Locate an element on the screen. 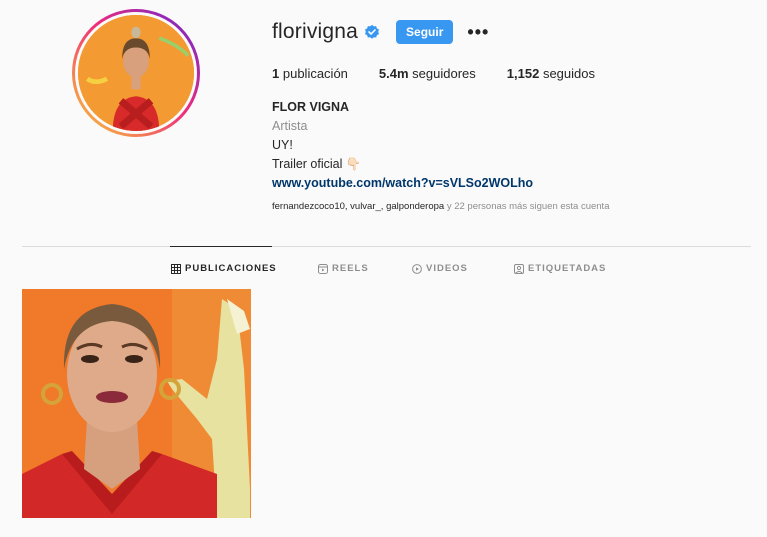 The width and height of the screenshot is (767, 537). reels-icon is located at coordinates (323, 268).